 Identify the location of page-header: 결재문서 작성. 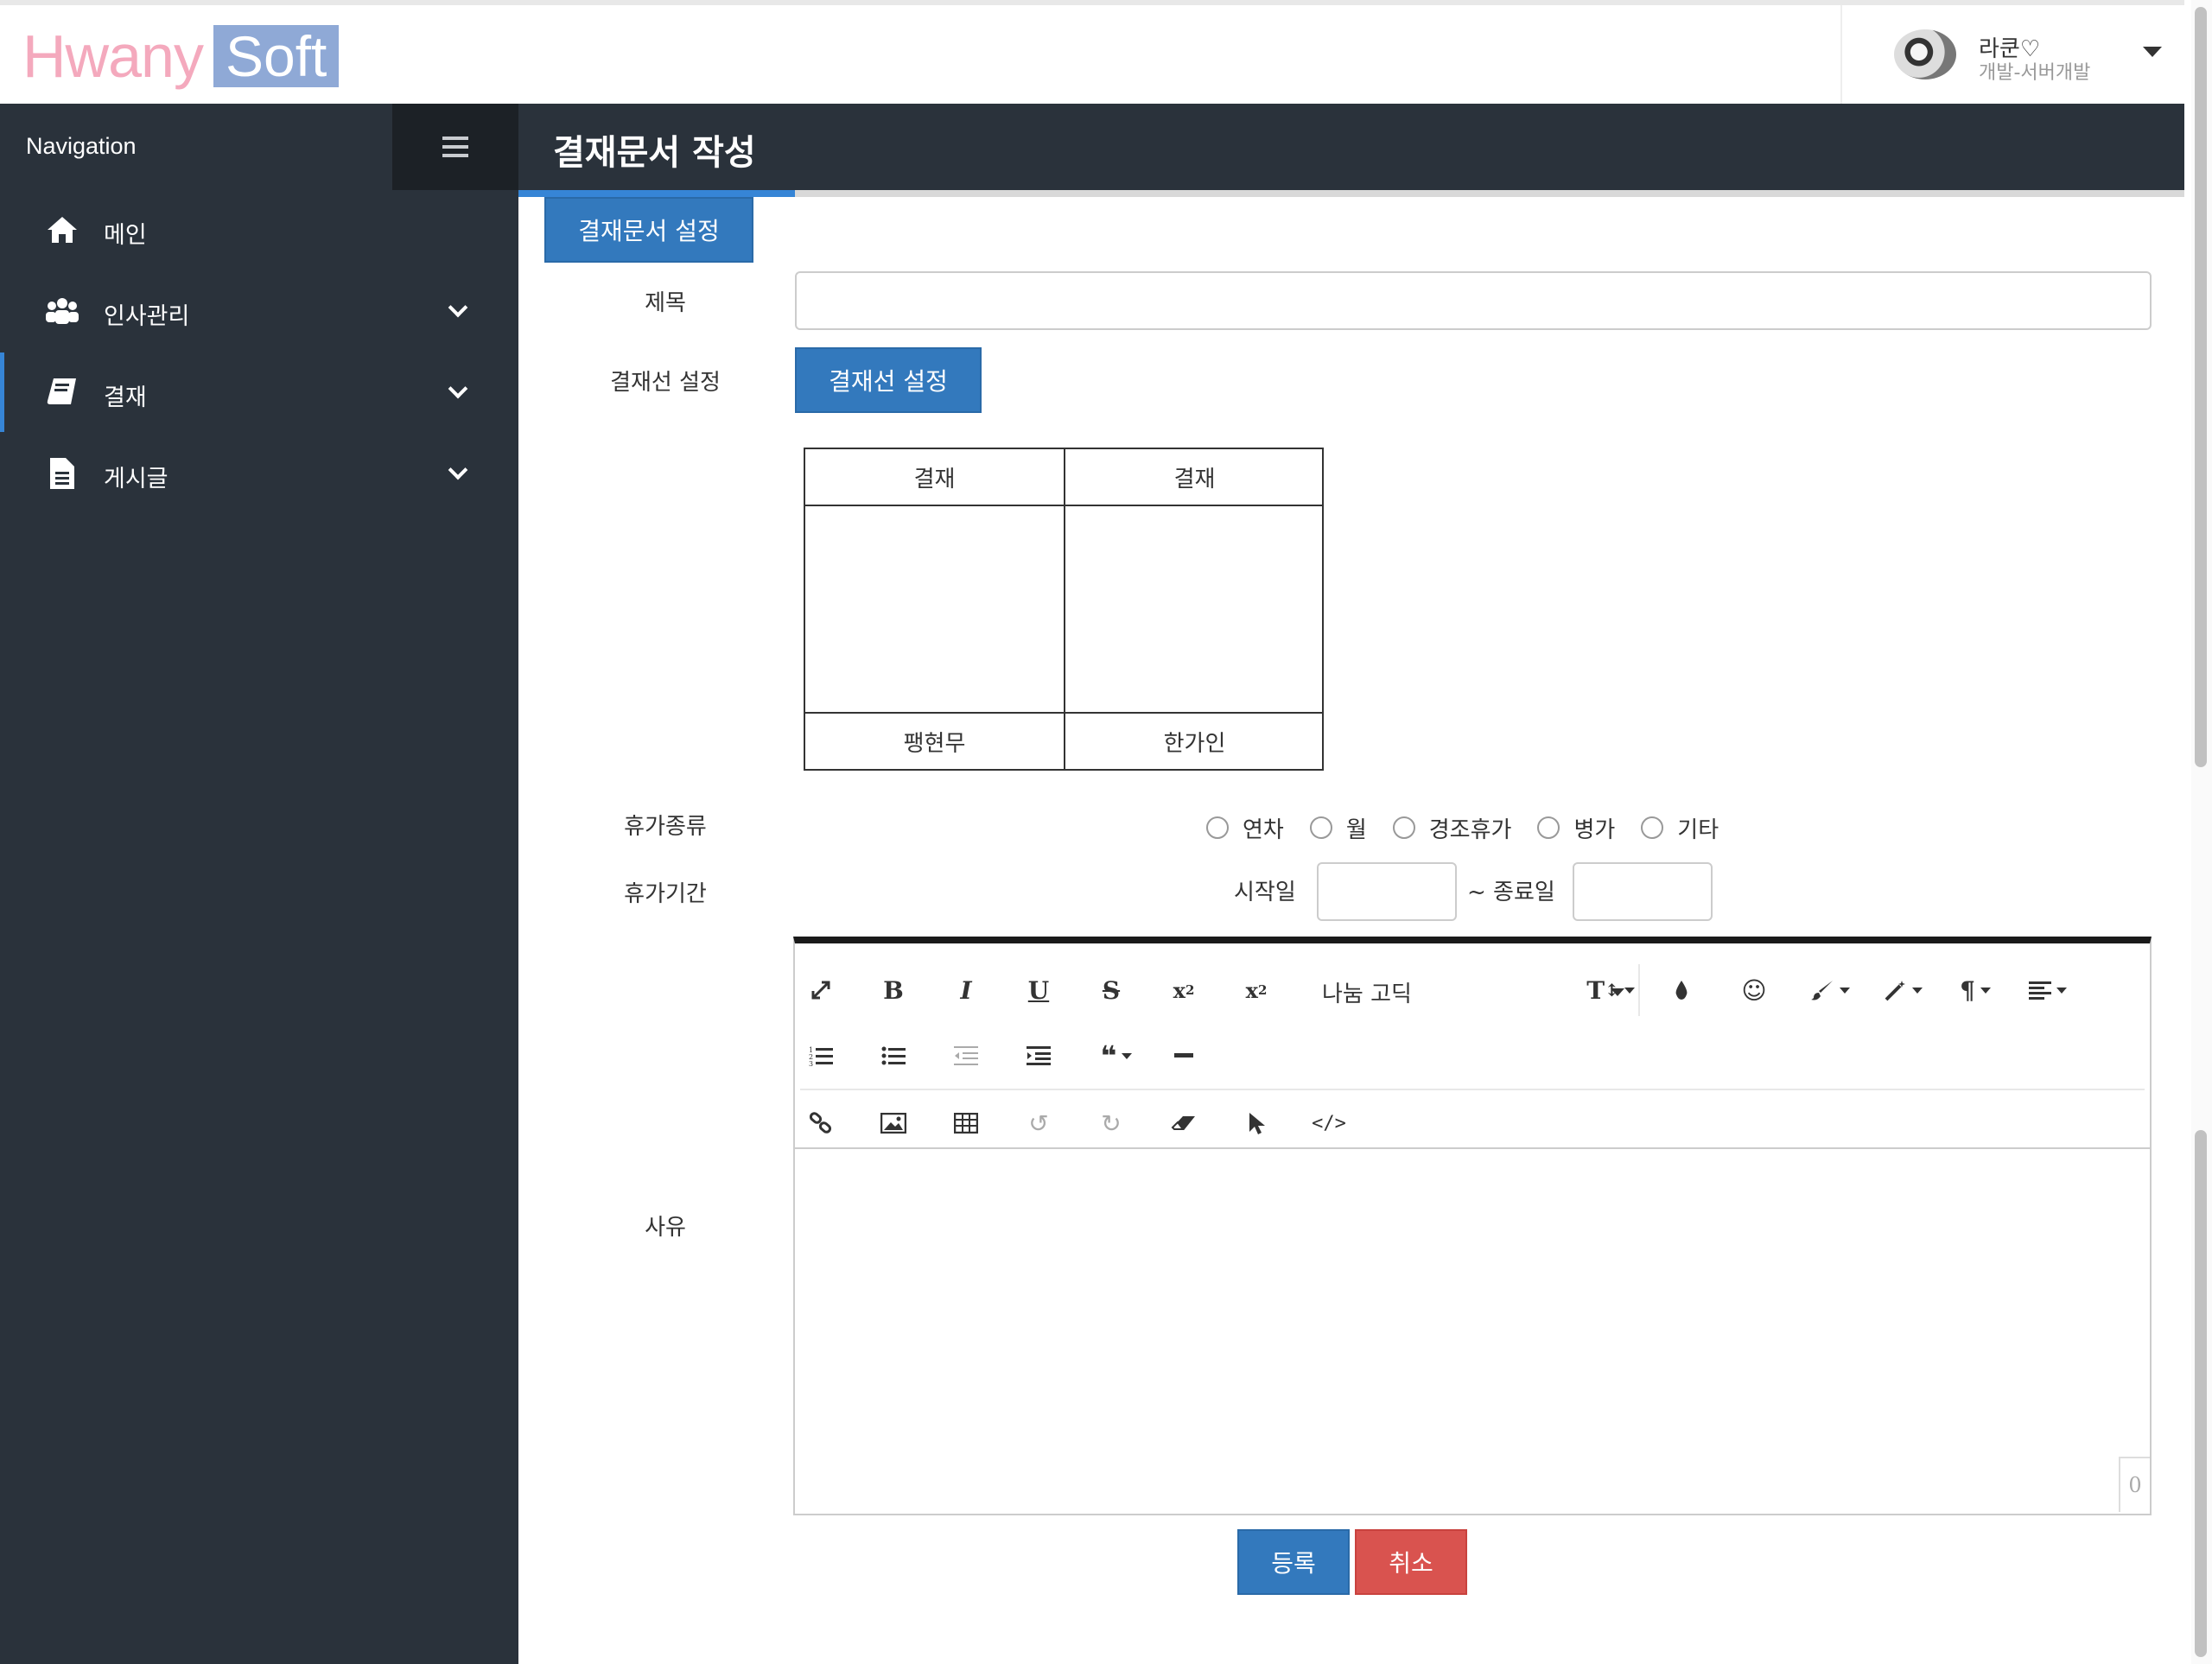
(1351, 147).